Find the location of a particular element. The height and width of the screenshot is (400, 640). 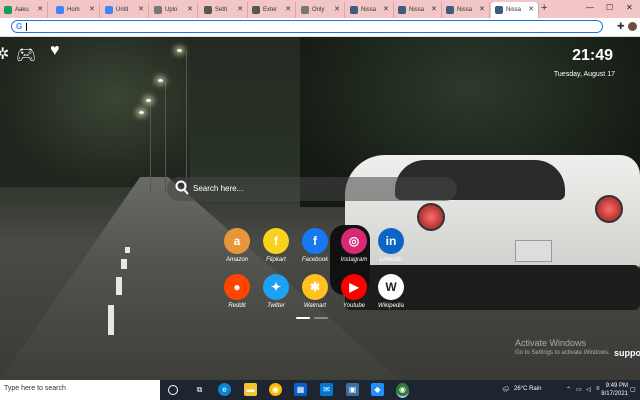

tab-label: Exter is located at coordinates (270, 10).